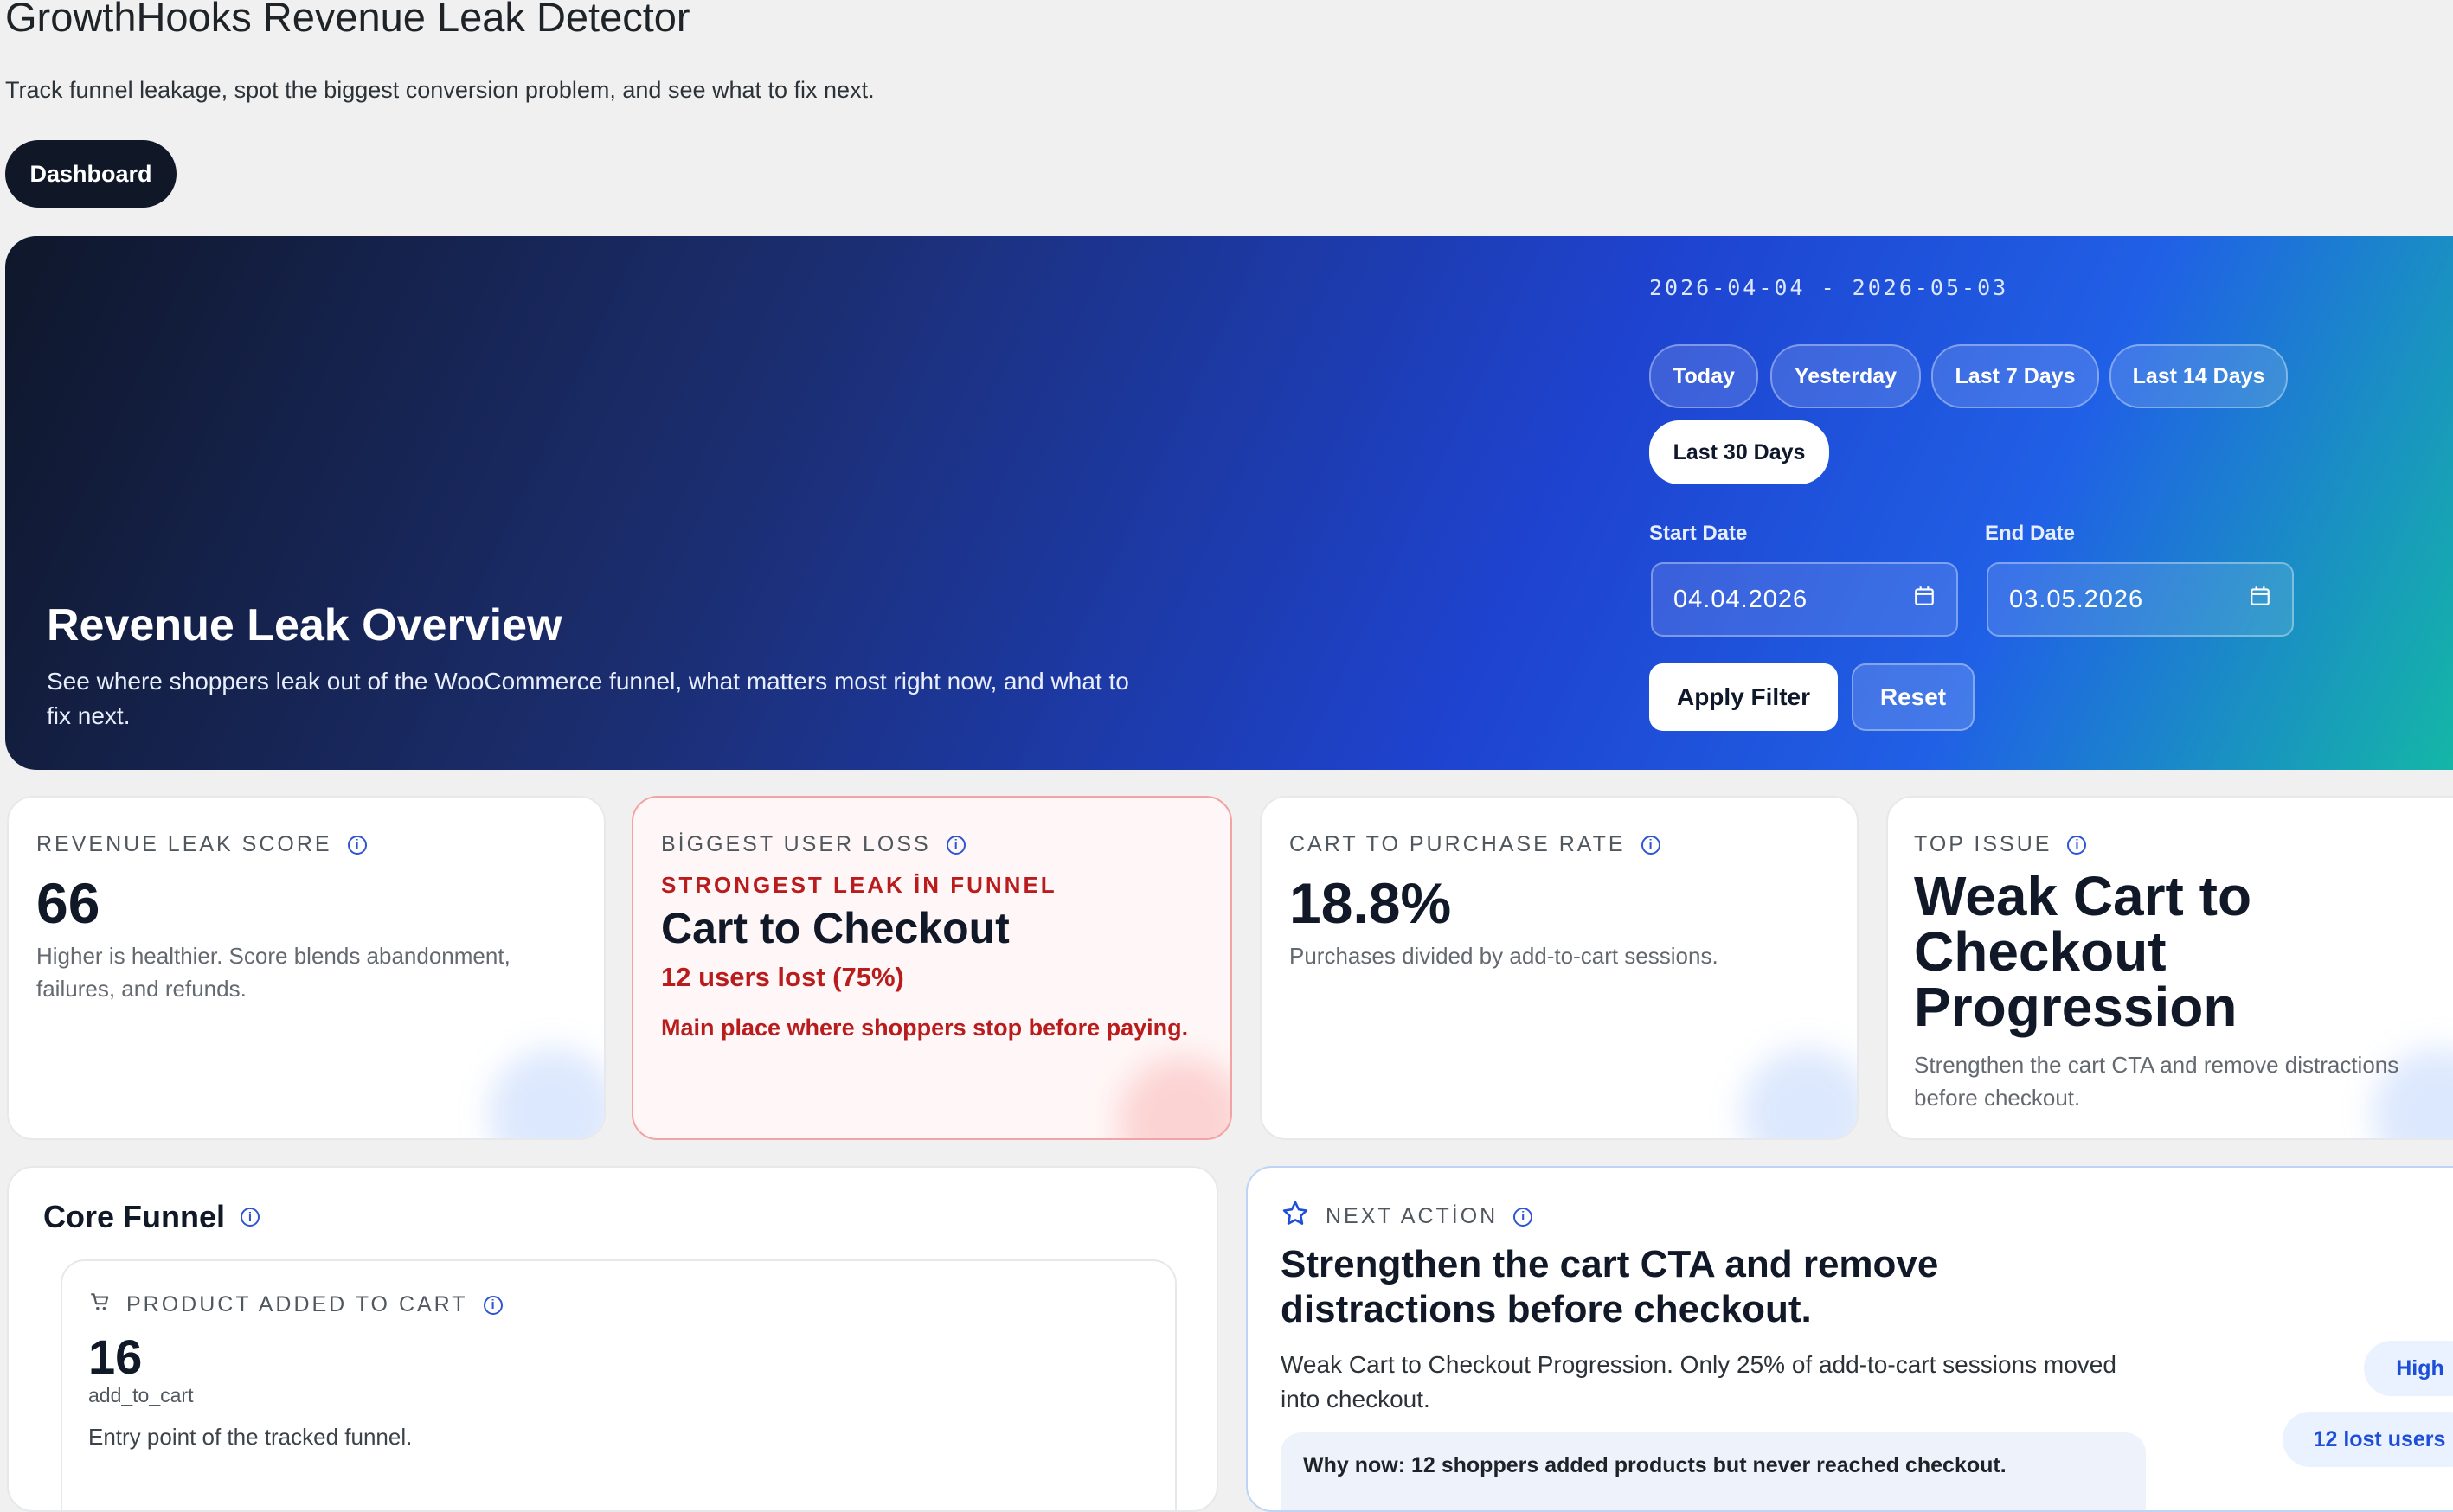  I want to click on next-action-label-text: NEXT ACTİON, so click(1412, 1216).